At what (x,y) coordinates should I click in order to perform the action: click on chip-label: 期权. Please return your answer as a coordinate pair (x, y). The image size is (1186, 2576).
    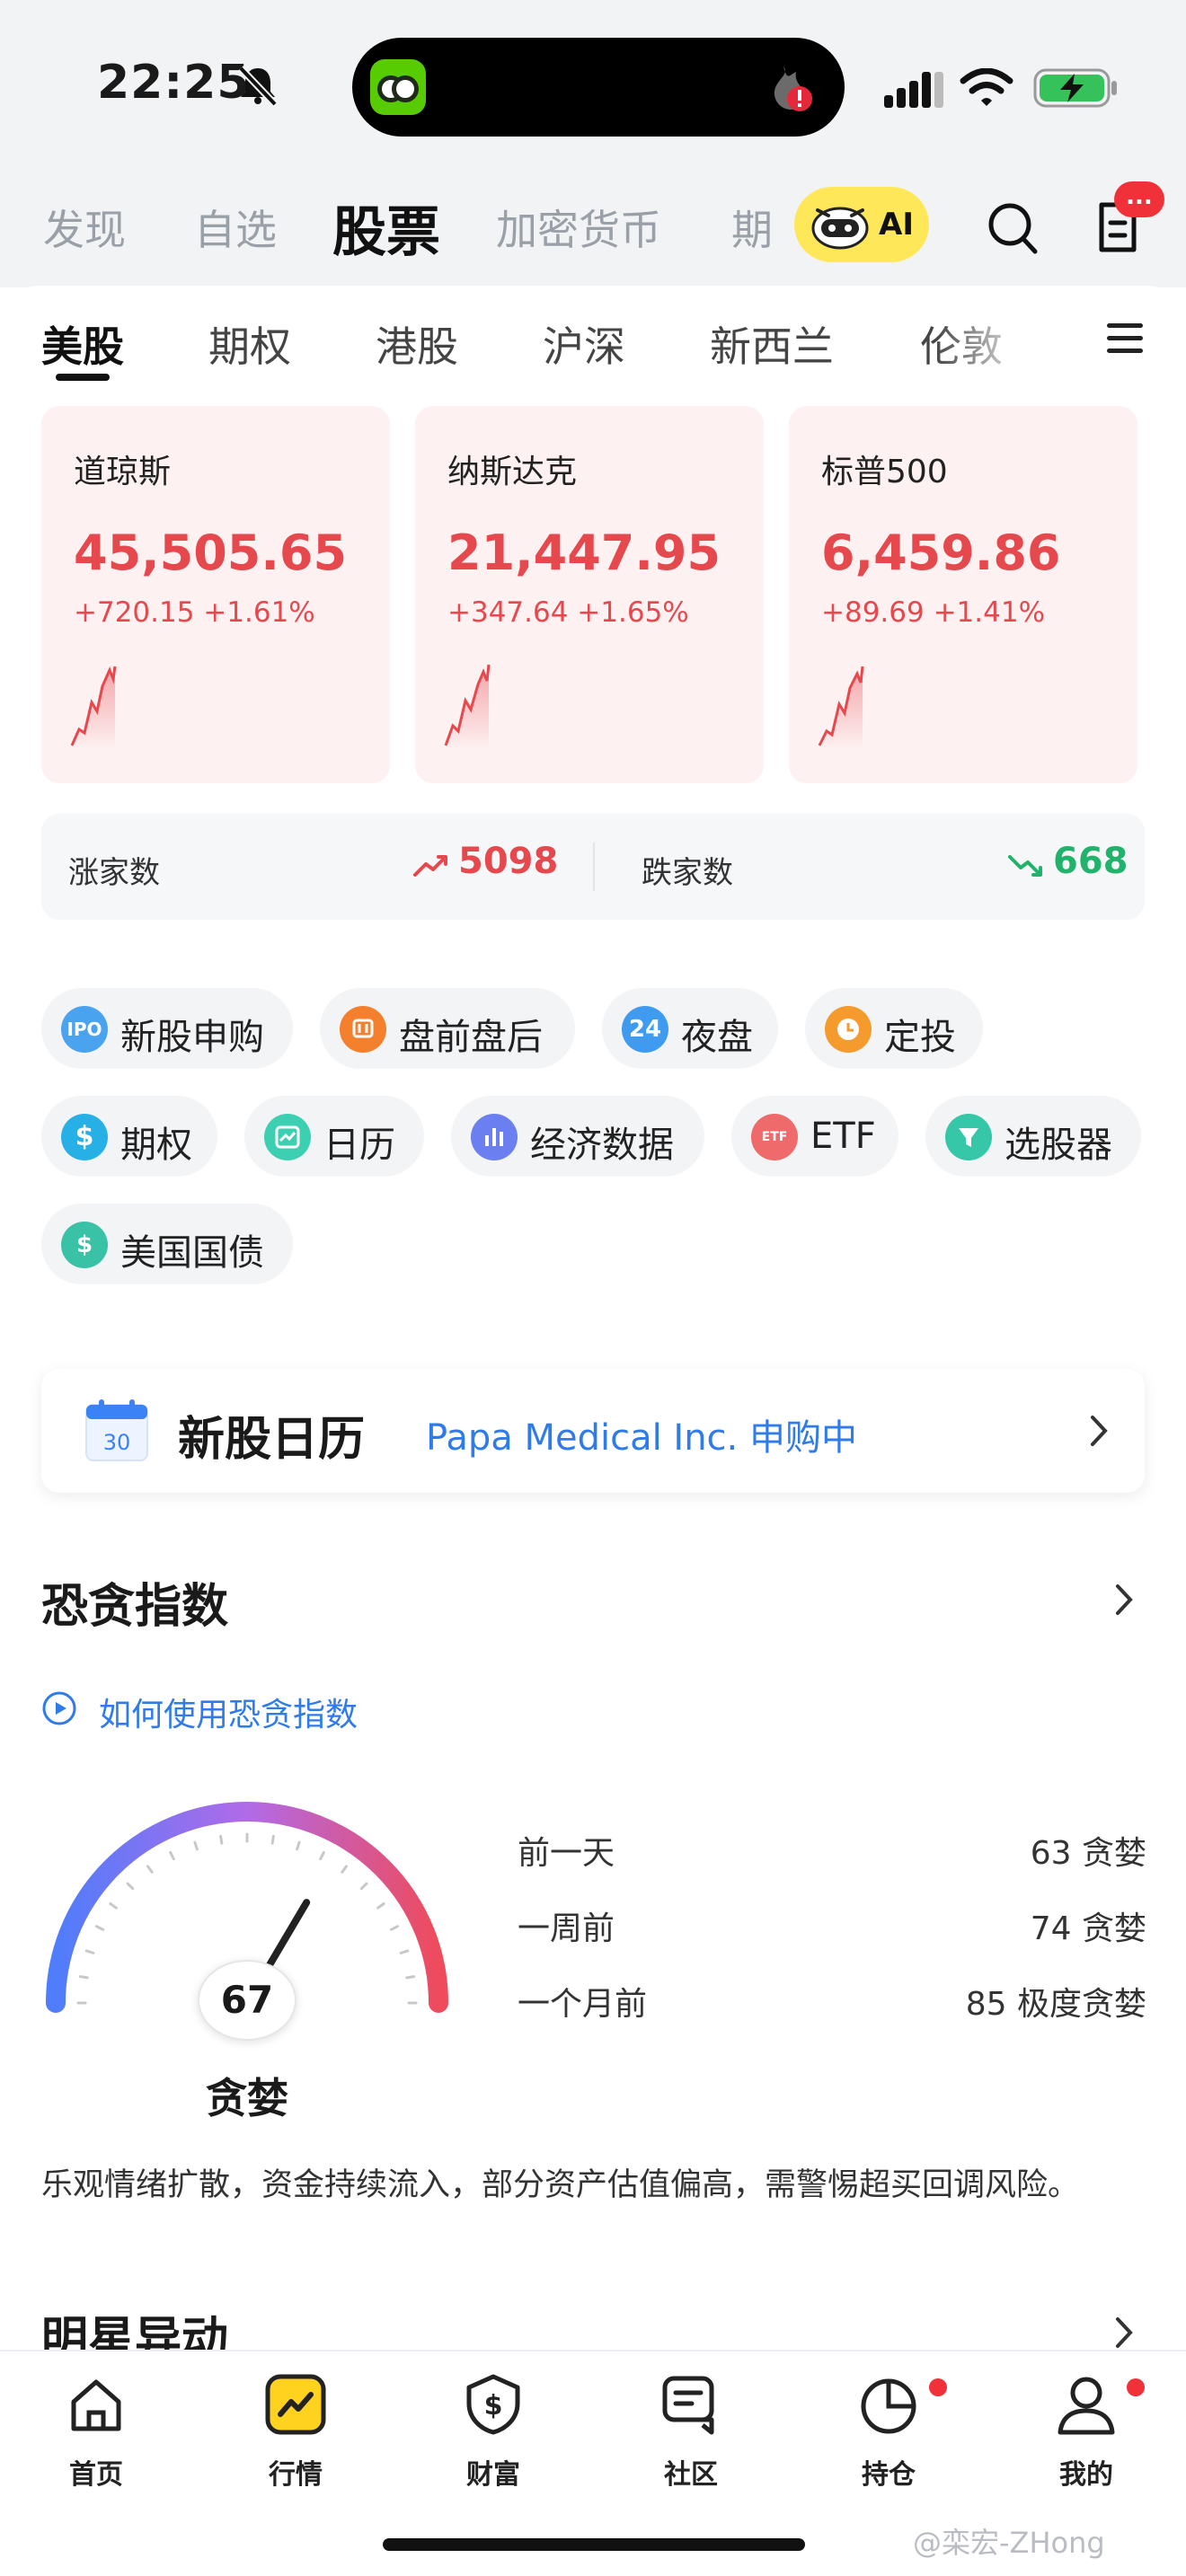
    Looking at the image, I should click on (156, 1145).